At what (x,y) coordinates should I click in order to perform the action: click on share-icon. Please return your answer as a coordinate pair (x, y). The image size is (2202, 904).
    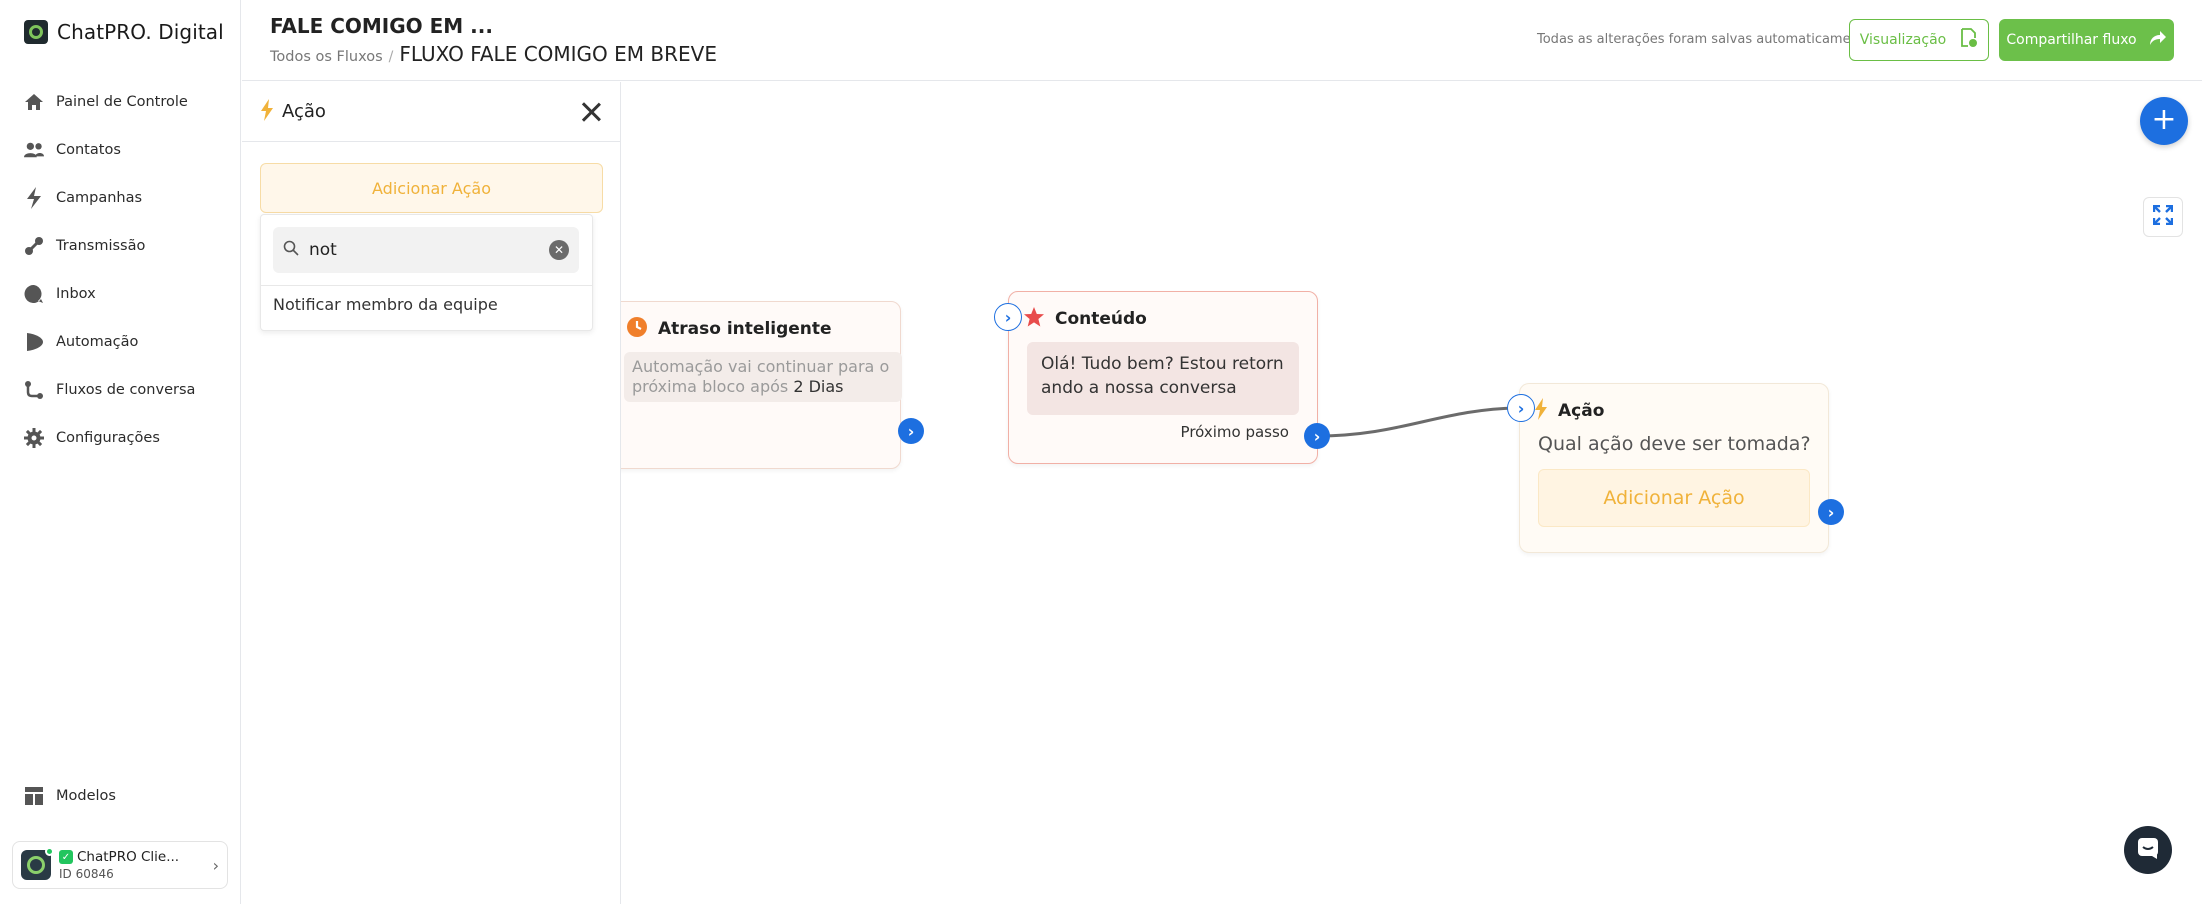
    Looking at the image, I should click on (2158, 40).